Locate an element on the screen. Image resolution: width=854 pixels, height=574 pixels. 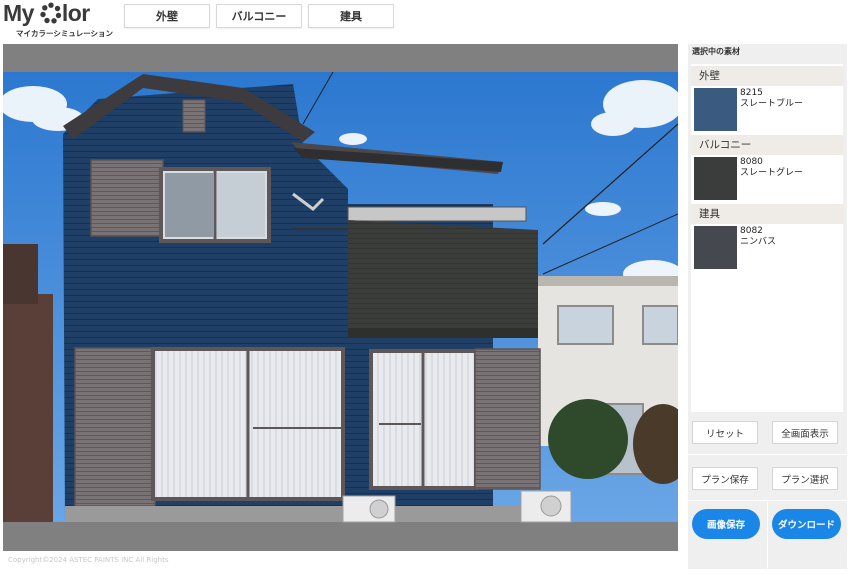
reset-button: リセット is located at coordinates (725, 432).